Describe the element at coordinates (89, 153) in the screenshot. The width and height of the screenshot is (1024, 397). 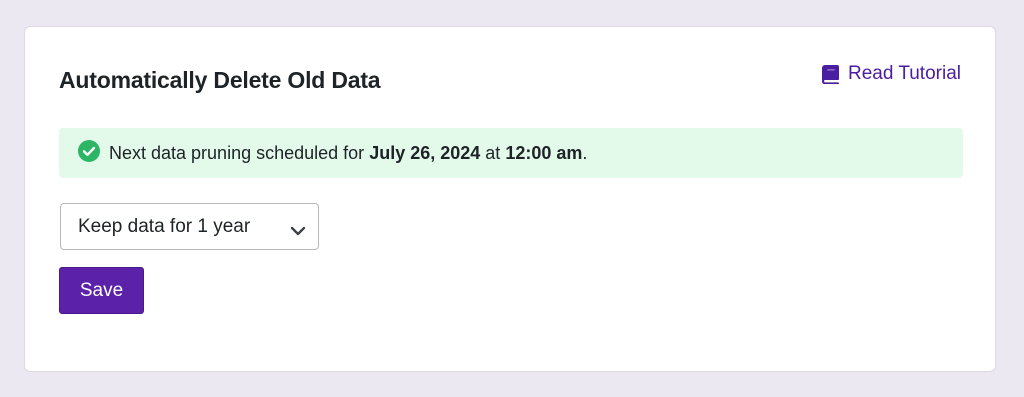
I see `check-circle-icon` at that location.